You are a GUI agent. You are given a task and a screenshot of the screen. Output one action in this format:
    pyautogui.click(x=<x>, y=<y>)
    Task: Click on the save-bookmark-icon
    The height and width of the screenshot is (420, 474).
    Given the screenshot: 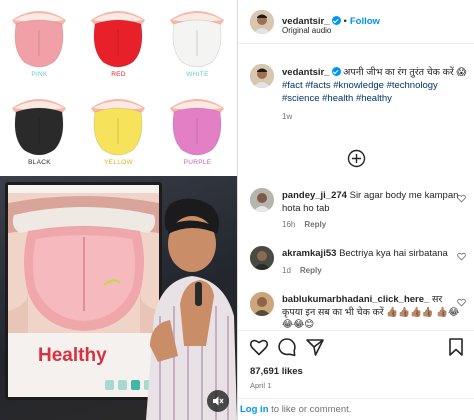 What is the action you would take?
    pyautogui.click(x=456, y=347)
    